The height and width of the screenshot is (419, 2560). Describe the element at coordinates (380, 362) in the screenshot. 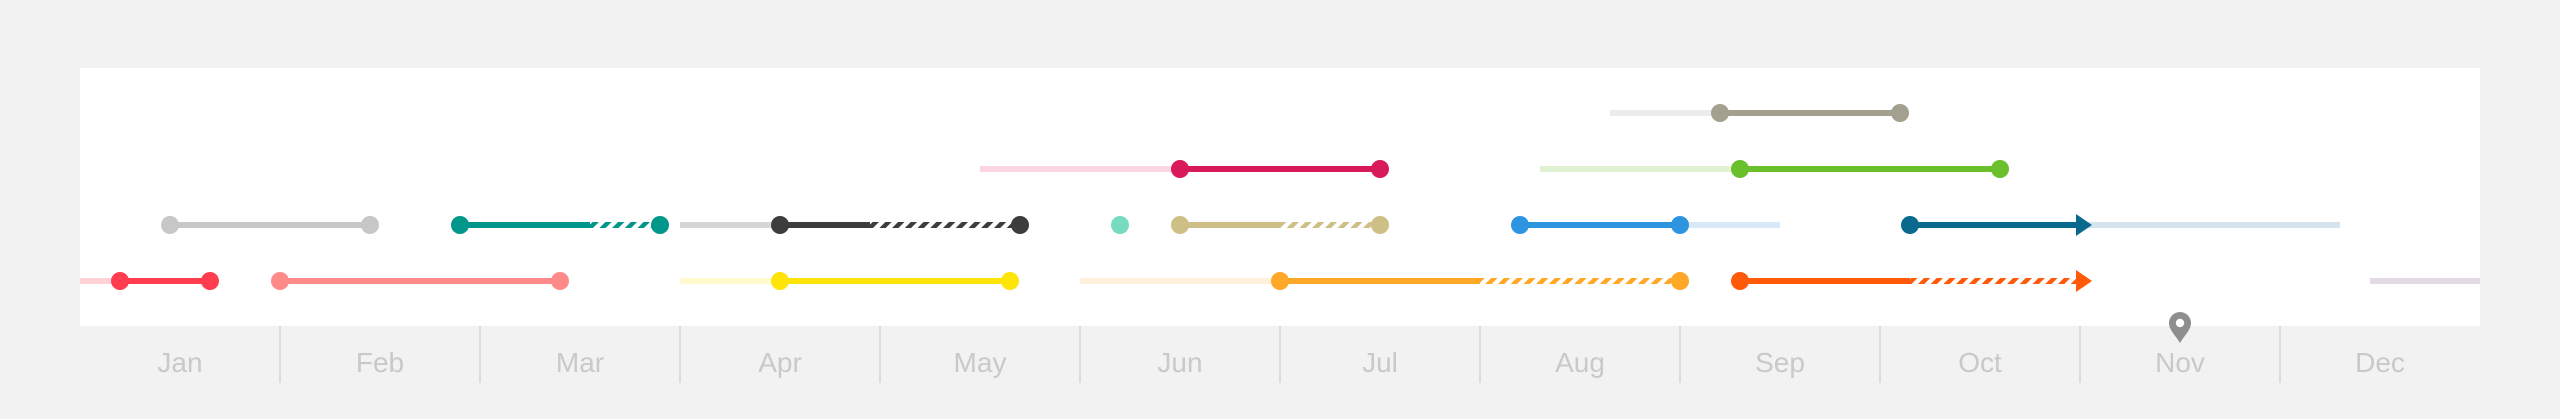

I see `month-label-feb: Feb` at that location.